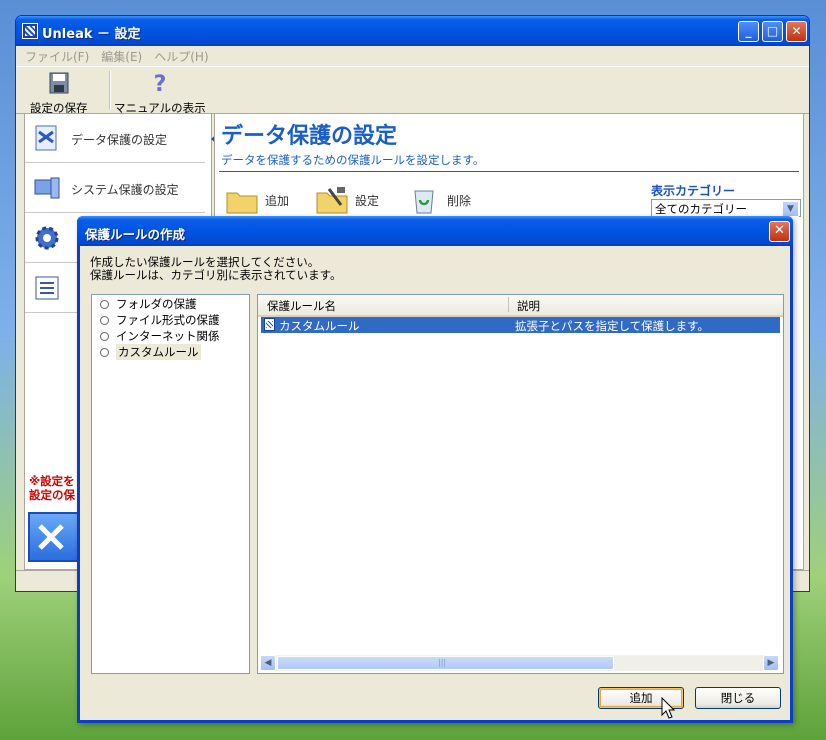  Describe the element at coordinates (435, 231) in the screenshot. I see `dialog-title-bar: 保護ルールの作成 ✕` at that location.